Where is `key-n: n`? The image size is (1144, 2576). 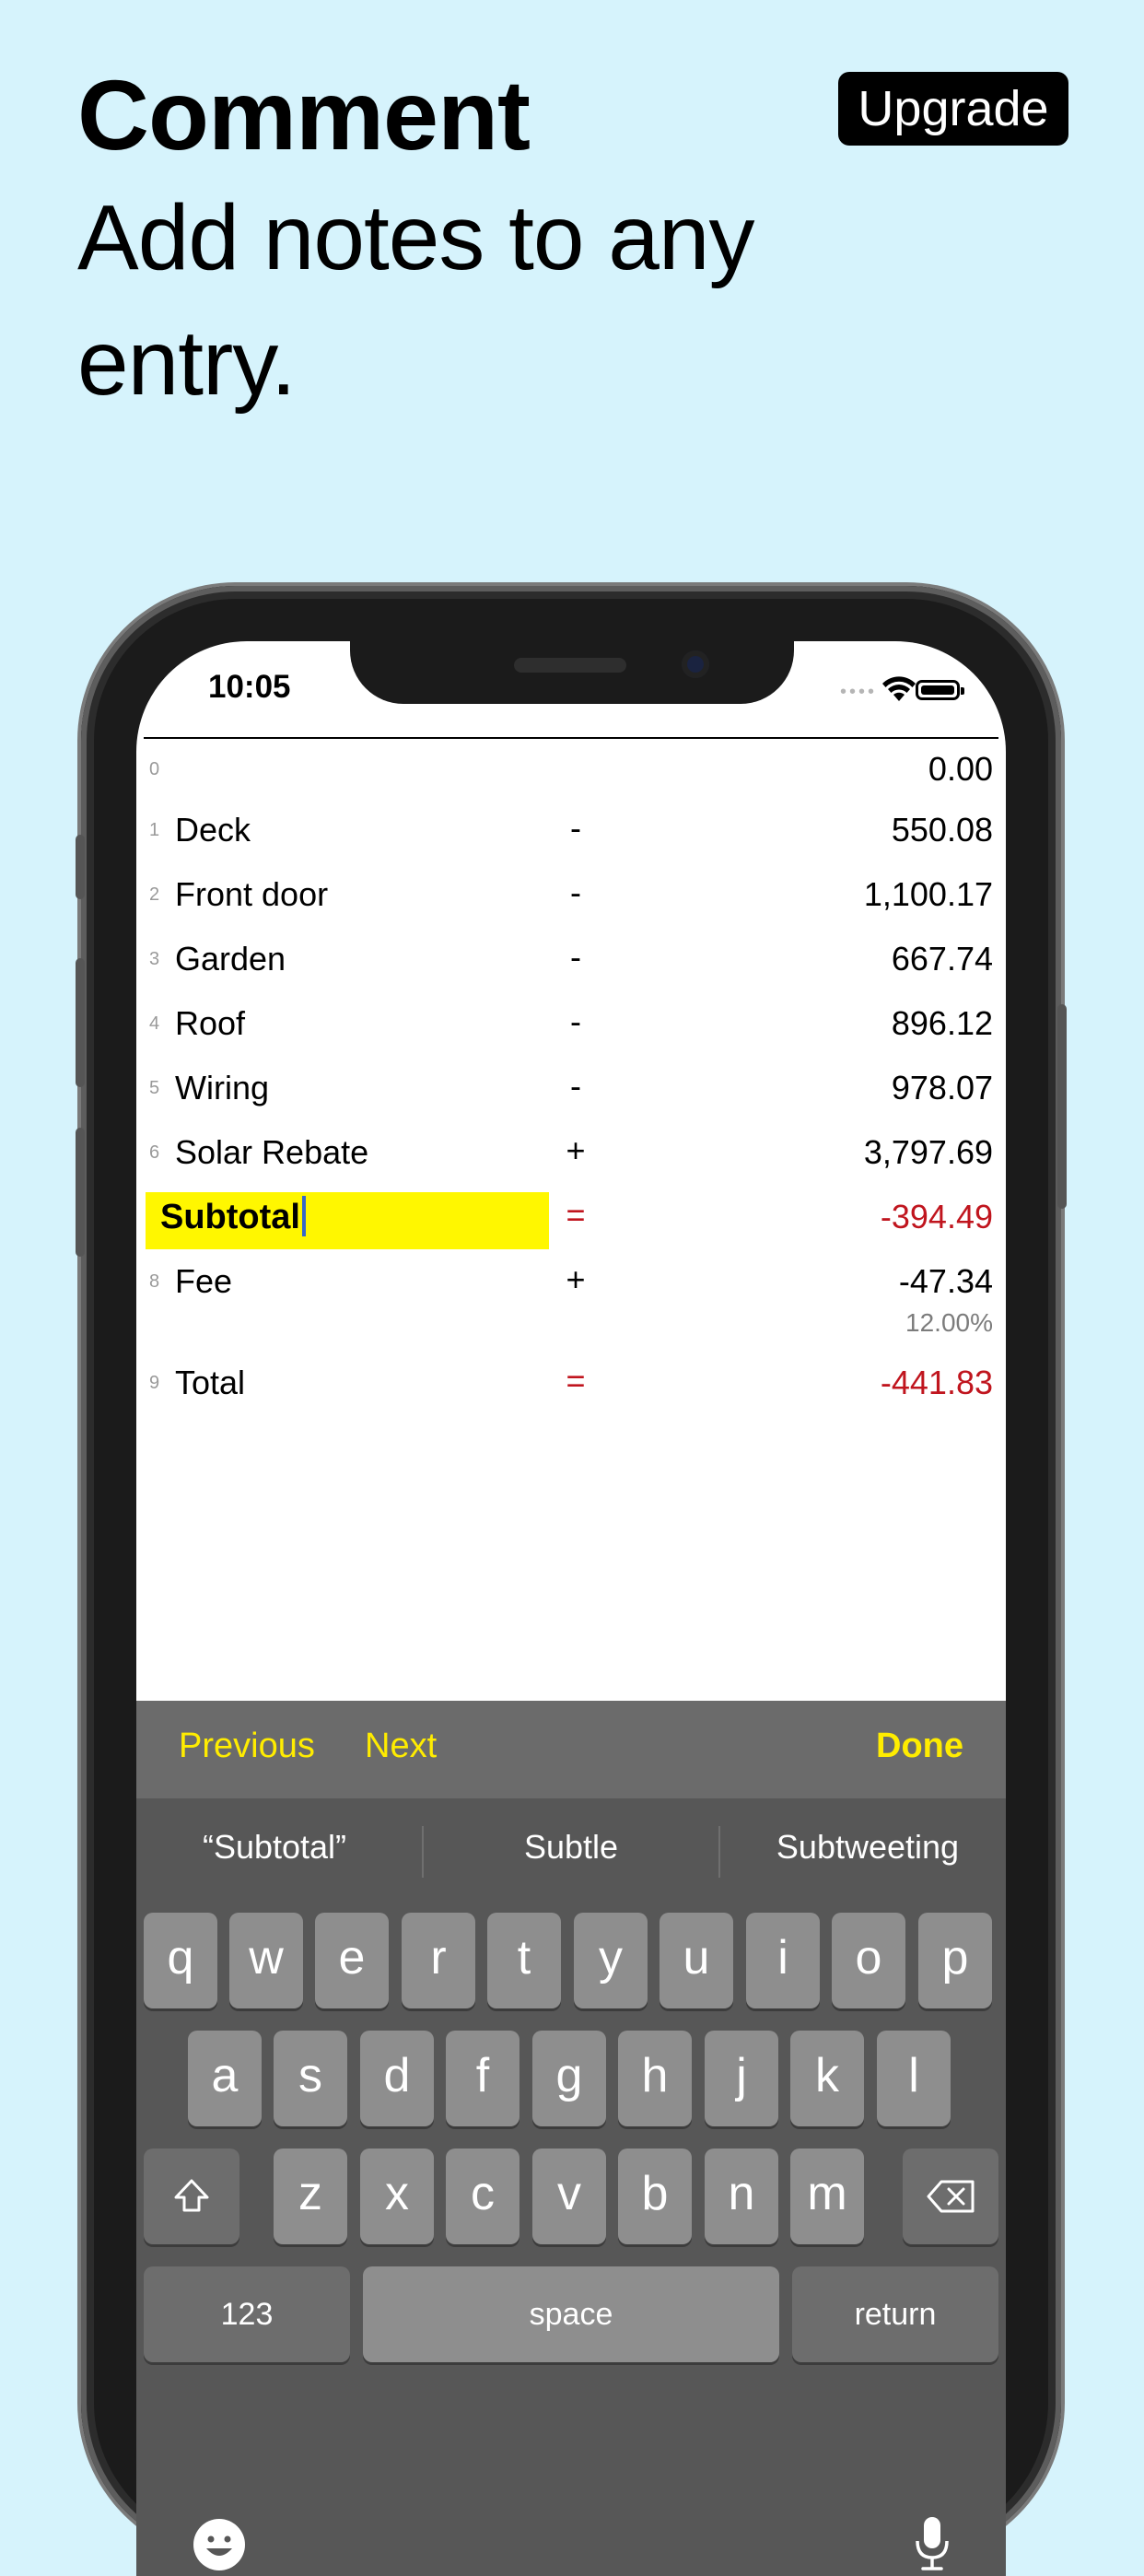 key-n: n is located at coordinates (741, 2196).